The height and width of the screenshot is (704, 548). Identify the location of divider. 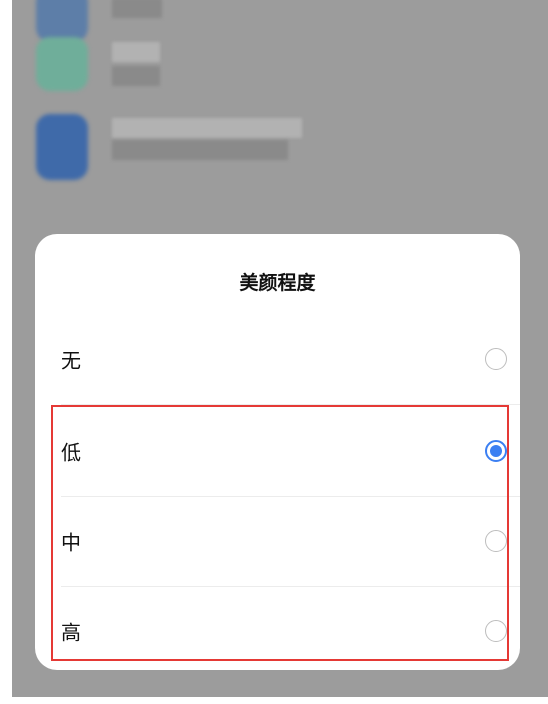
(290, 404).